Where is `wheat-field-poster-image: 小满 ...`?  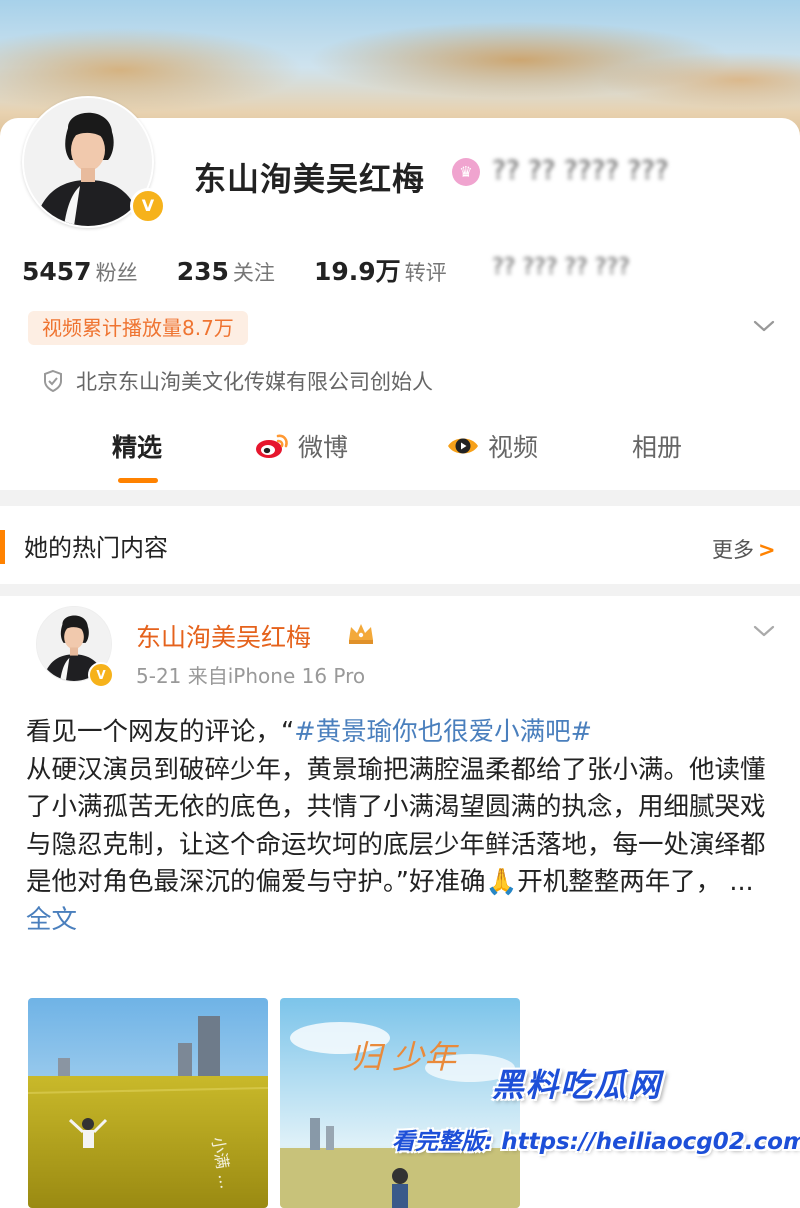 wheat-field-poster-image: 小满 ... is located at coordinates (148, 1103).